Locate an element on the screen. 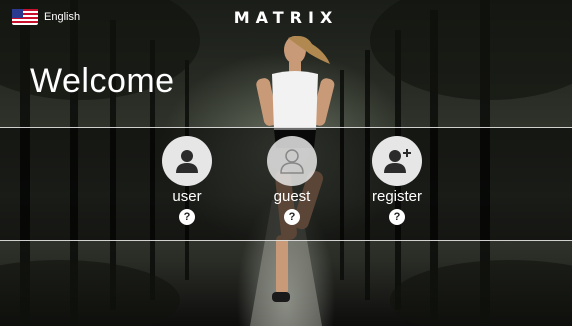 The height and width of the screenshot is (326, 572). user-avatar-button is located at coordinates (187, 161).